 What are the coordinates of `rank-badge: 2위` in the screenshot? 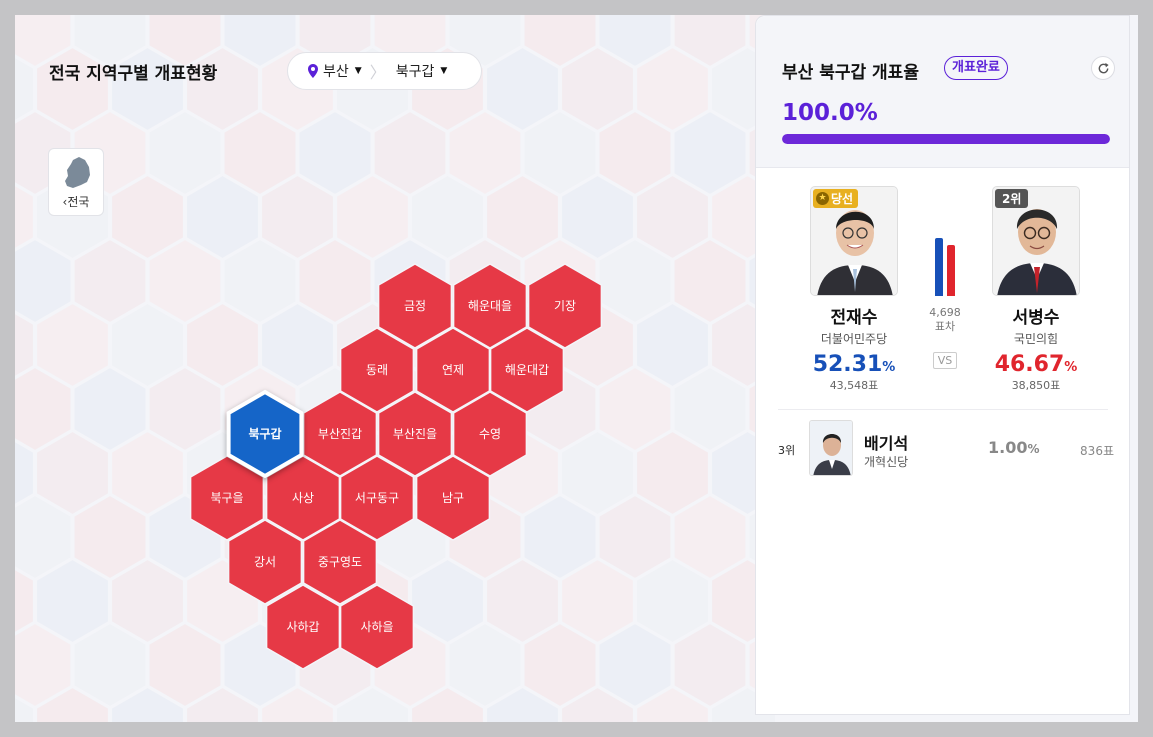 It's located at (1012, 198).